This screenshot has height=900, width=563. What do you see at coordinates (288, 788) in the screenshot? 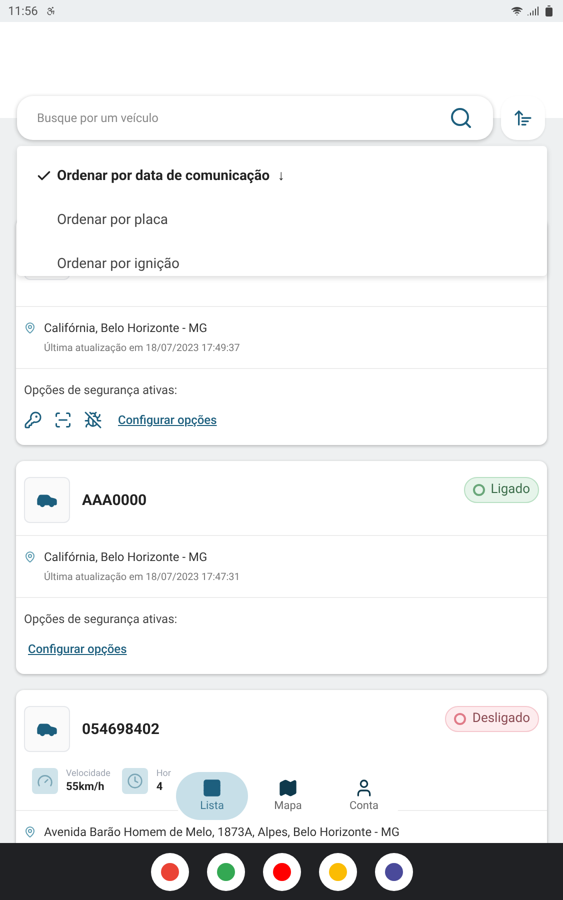
I see `map-icon` at bounding box center [288, 788].